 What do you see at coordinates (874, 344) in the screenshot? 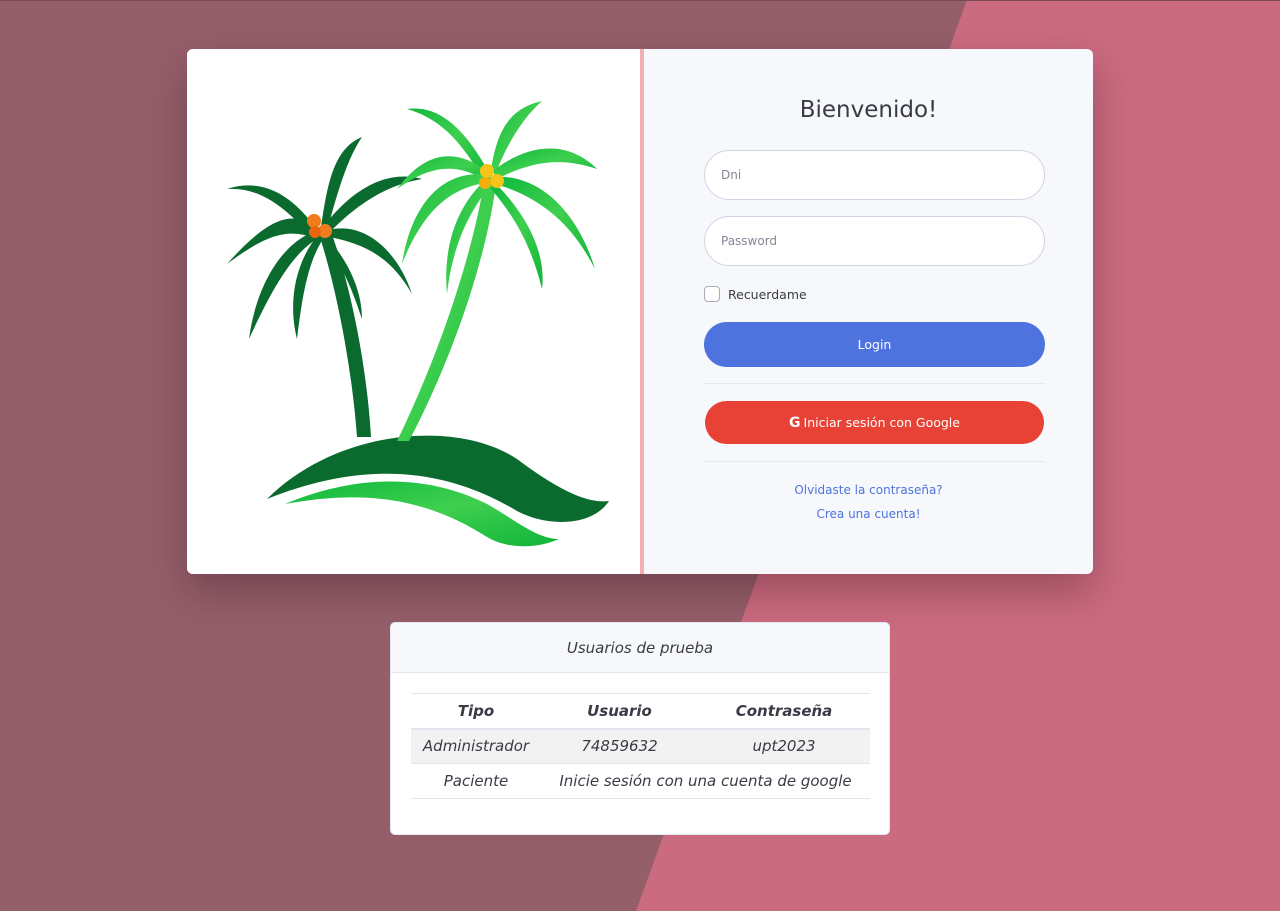
I see `login-button: Login` at bounding box center [874, 344].